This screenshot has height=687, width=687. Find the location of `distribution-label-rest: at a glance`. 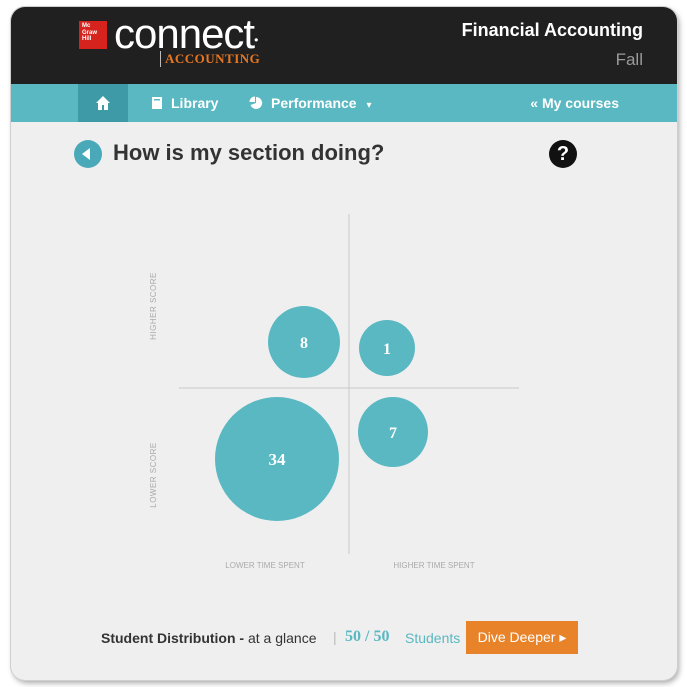

distribution-label-rest: at a glance is located at coordinates (280, 638).